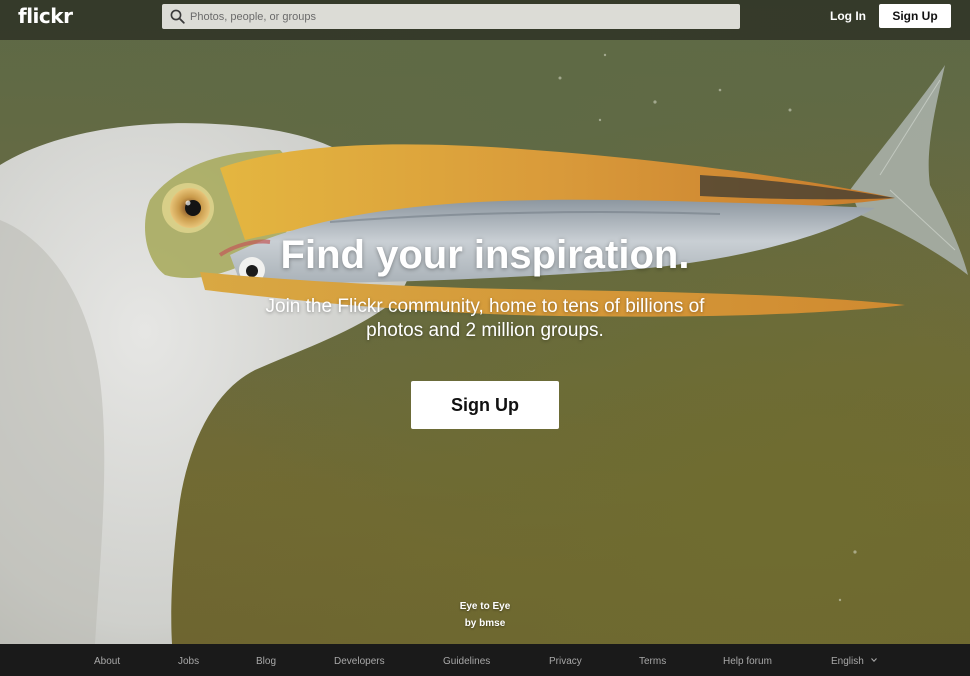  I want to click on photo-author-credit: by bmse, so click(485, 624).